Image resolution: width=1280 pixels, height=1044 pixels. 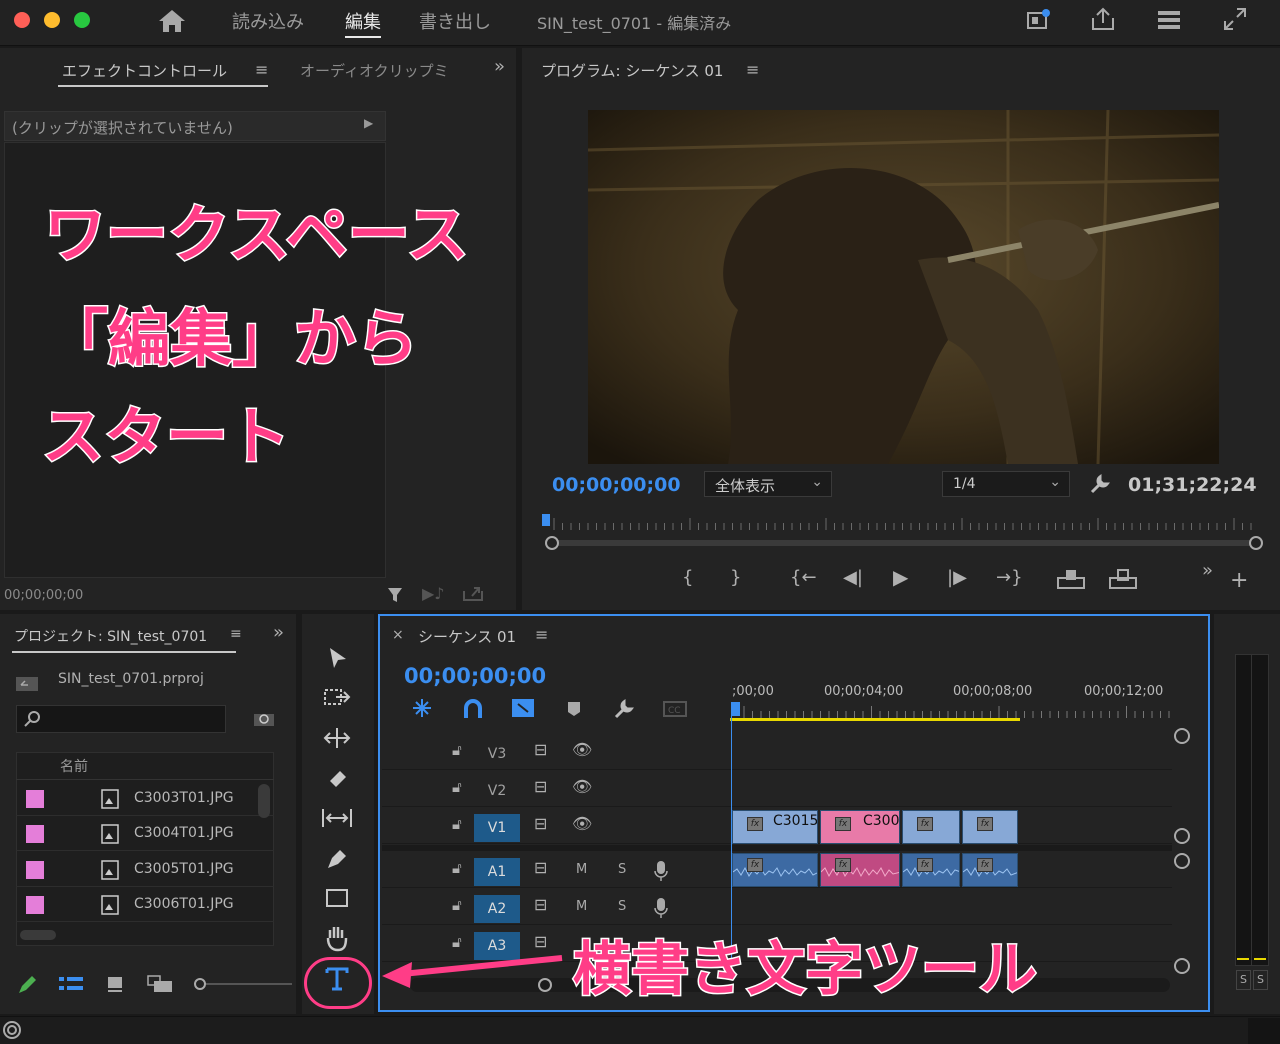 What do you see at coordinates (952, 713) in the screenshot?
I see `timeline-ruler` at bounding box center [952, 713].